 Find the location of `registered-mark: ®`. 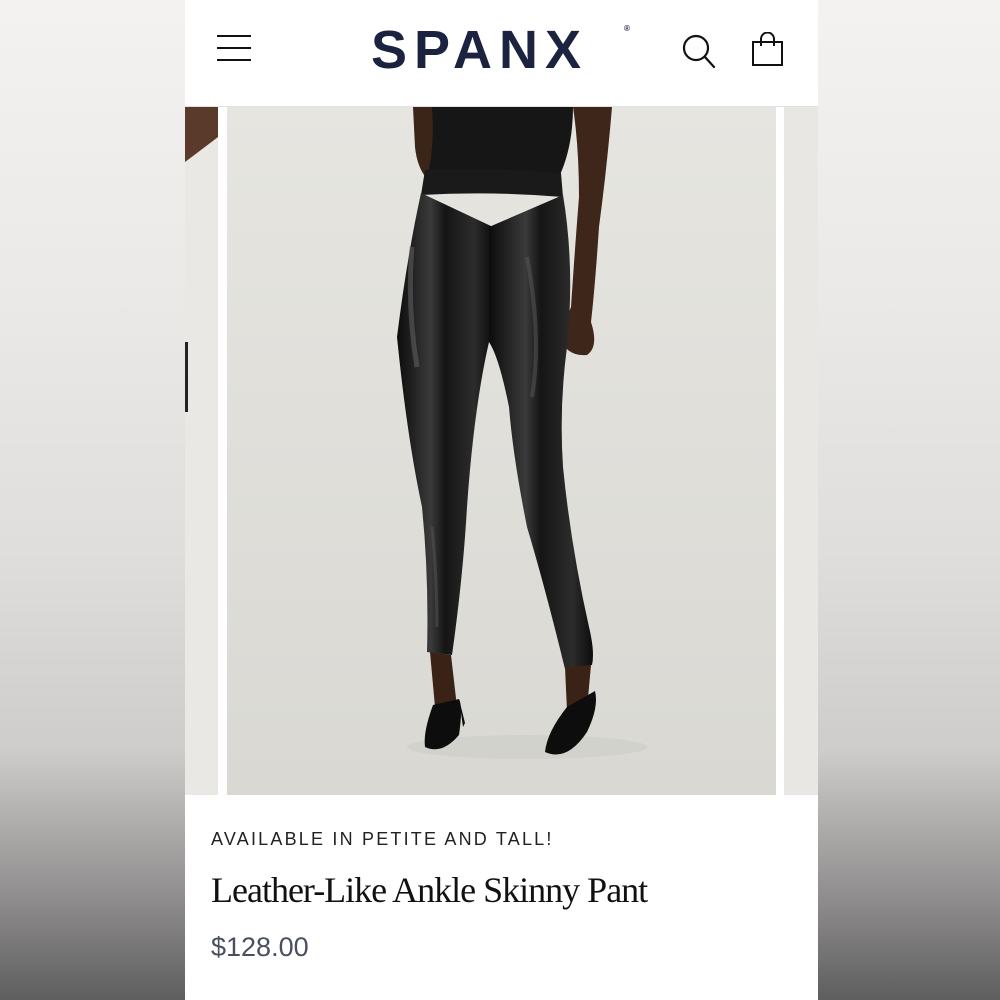

registered-mark: ® is located at coordinates (627, 28).